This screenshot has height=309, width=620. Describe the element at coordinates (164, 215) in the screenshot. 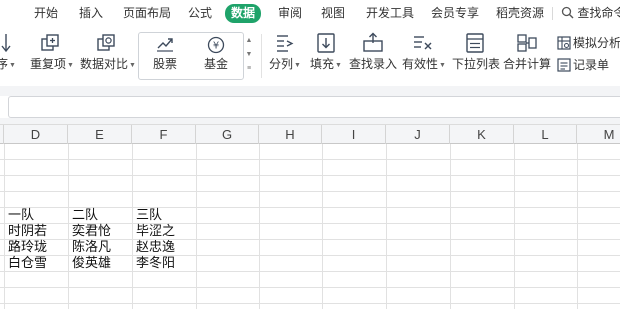

I see `cell-f-team3: 三队` at that location.